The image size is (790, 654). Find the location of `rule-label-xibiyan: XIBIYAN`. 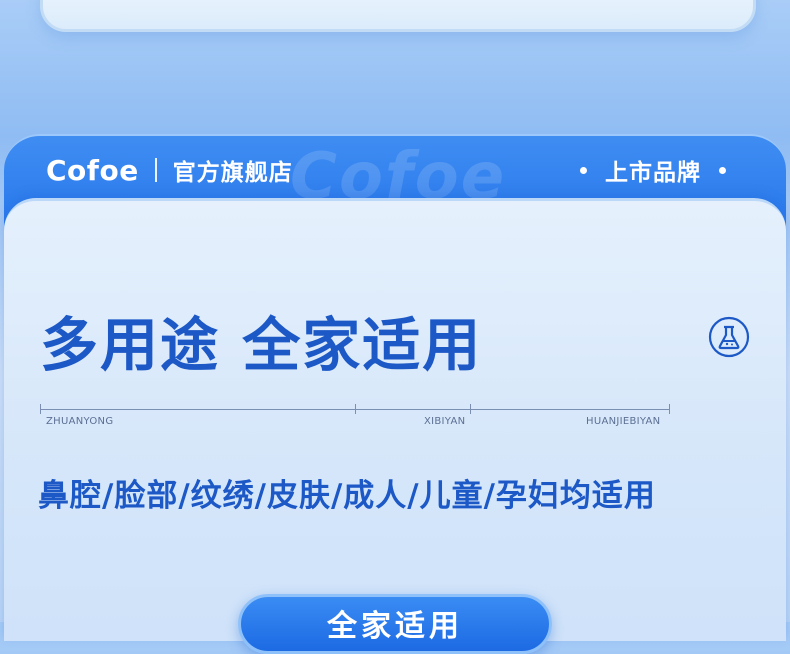

rule-label-xibiyan: XIBIYAN is located at coordinates (445, 421).